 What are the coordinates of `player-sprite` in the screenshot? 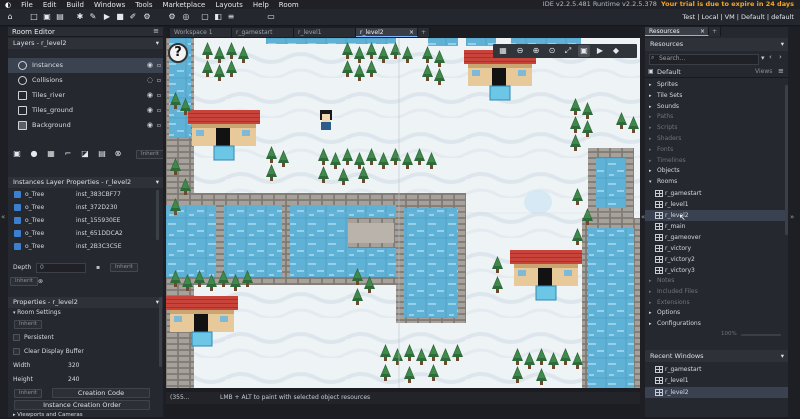 It's located at (326, 120).